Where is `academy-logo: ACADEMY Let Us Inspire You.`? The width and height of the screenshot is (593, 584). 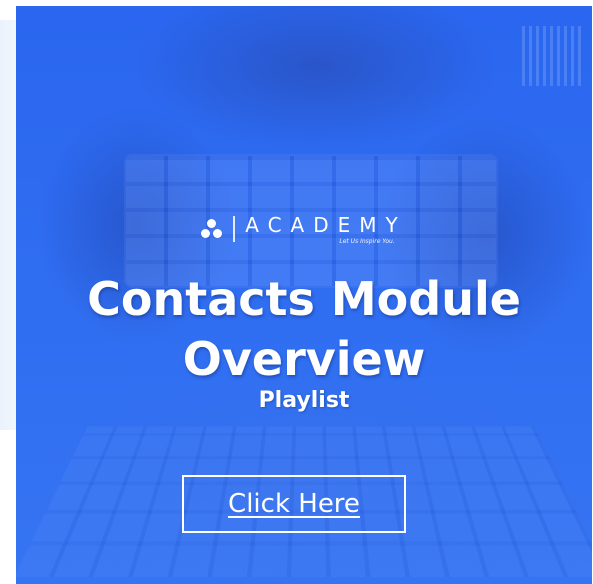
academy-logo: ACADEMY Let Us Inspire You. is located at coordinates (304, 229).